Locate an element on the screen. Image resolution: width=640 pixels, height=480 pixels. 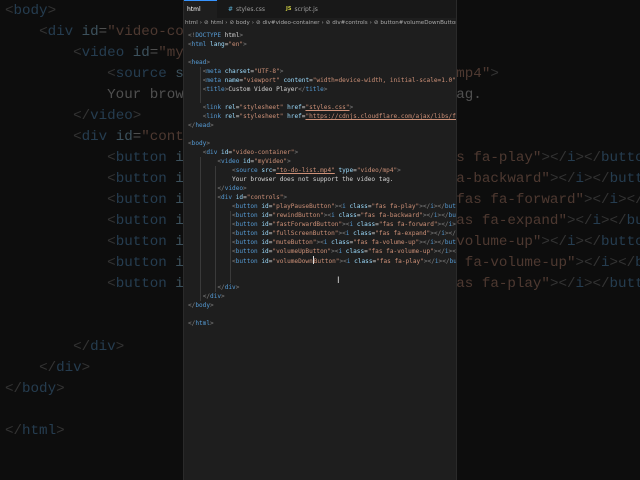
breadcrumb-item: ⊘ button#volumeDownButton is located at coordinates (415, 23).